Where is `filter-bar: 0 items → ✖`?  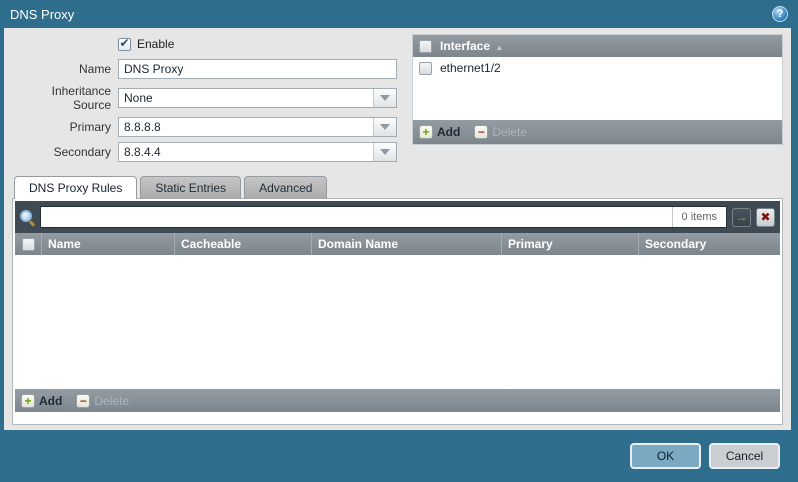
filter-bar: 0 items → ✖ is located at coordinates (397, 217).